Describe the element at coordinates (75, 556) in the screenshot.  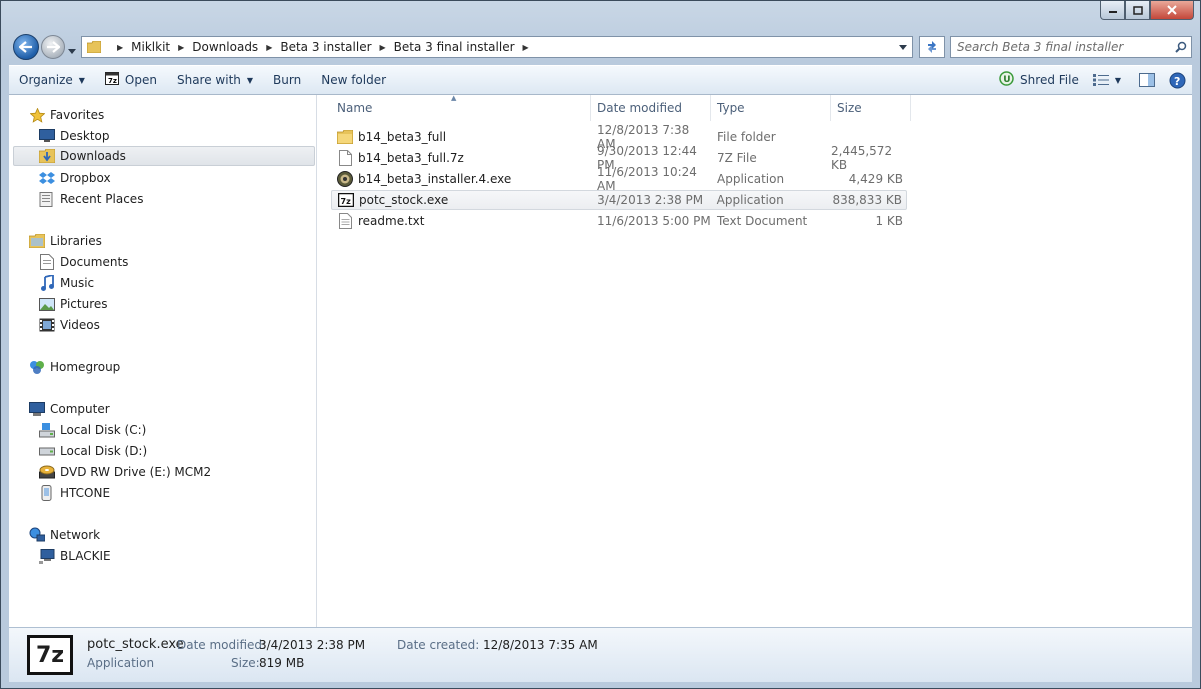
I see `nav-blackie: BLACKIE` at that location.